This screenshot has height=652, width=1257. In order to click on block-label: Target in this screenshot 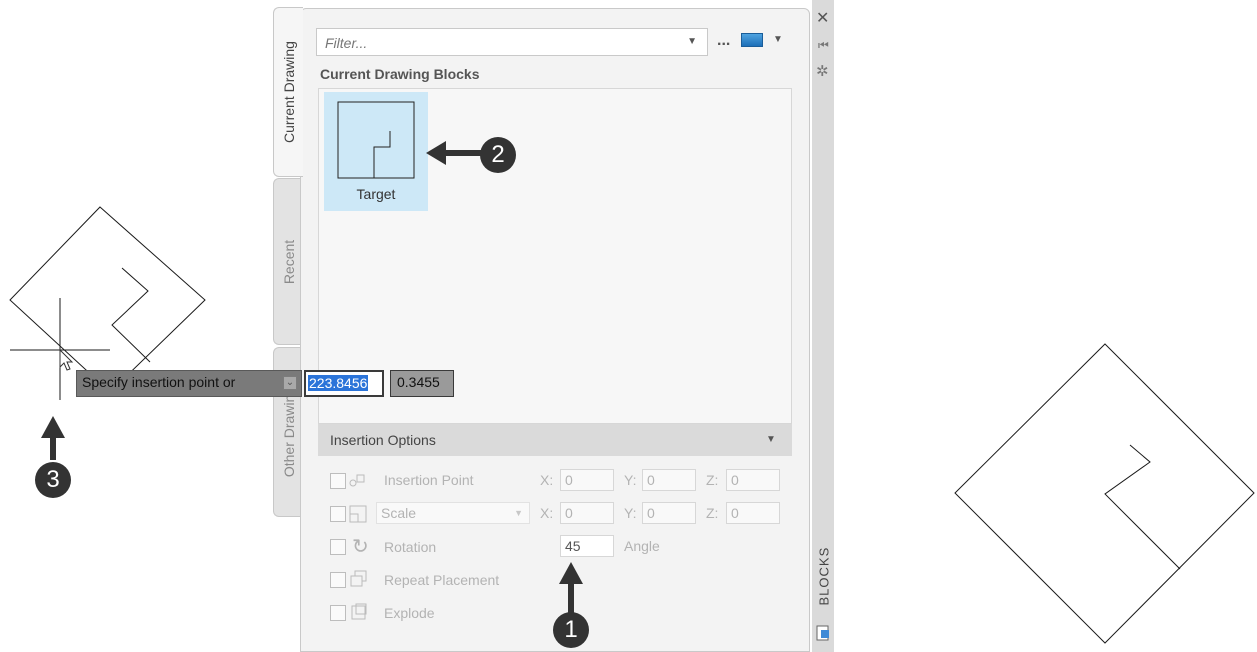, I will do `click(376, 194)`.